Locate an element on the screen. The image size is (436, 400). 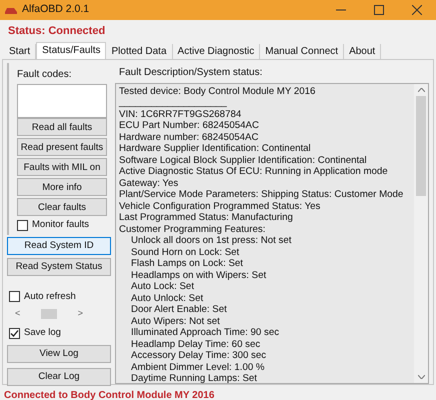
tab: Status/Faults is located at coordinates (71, 50).